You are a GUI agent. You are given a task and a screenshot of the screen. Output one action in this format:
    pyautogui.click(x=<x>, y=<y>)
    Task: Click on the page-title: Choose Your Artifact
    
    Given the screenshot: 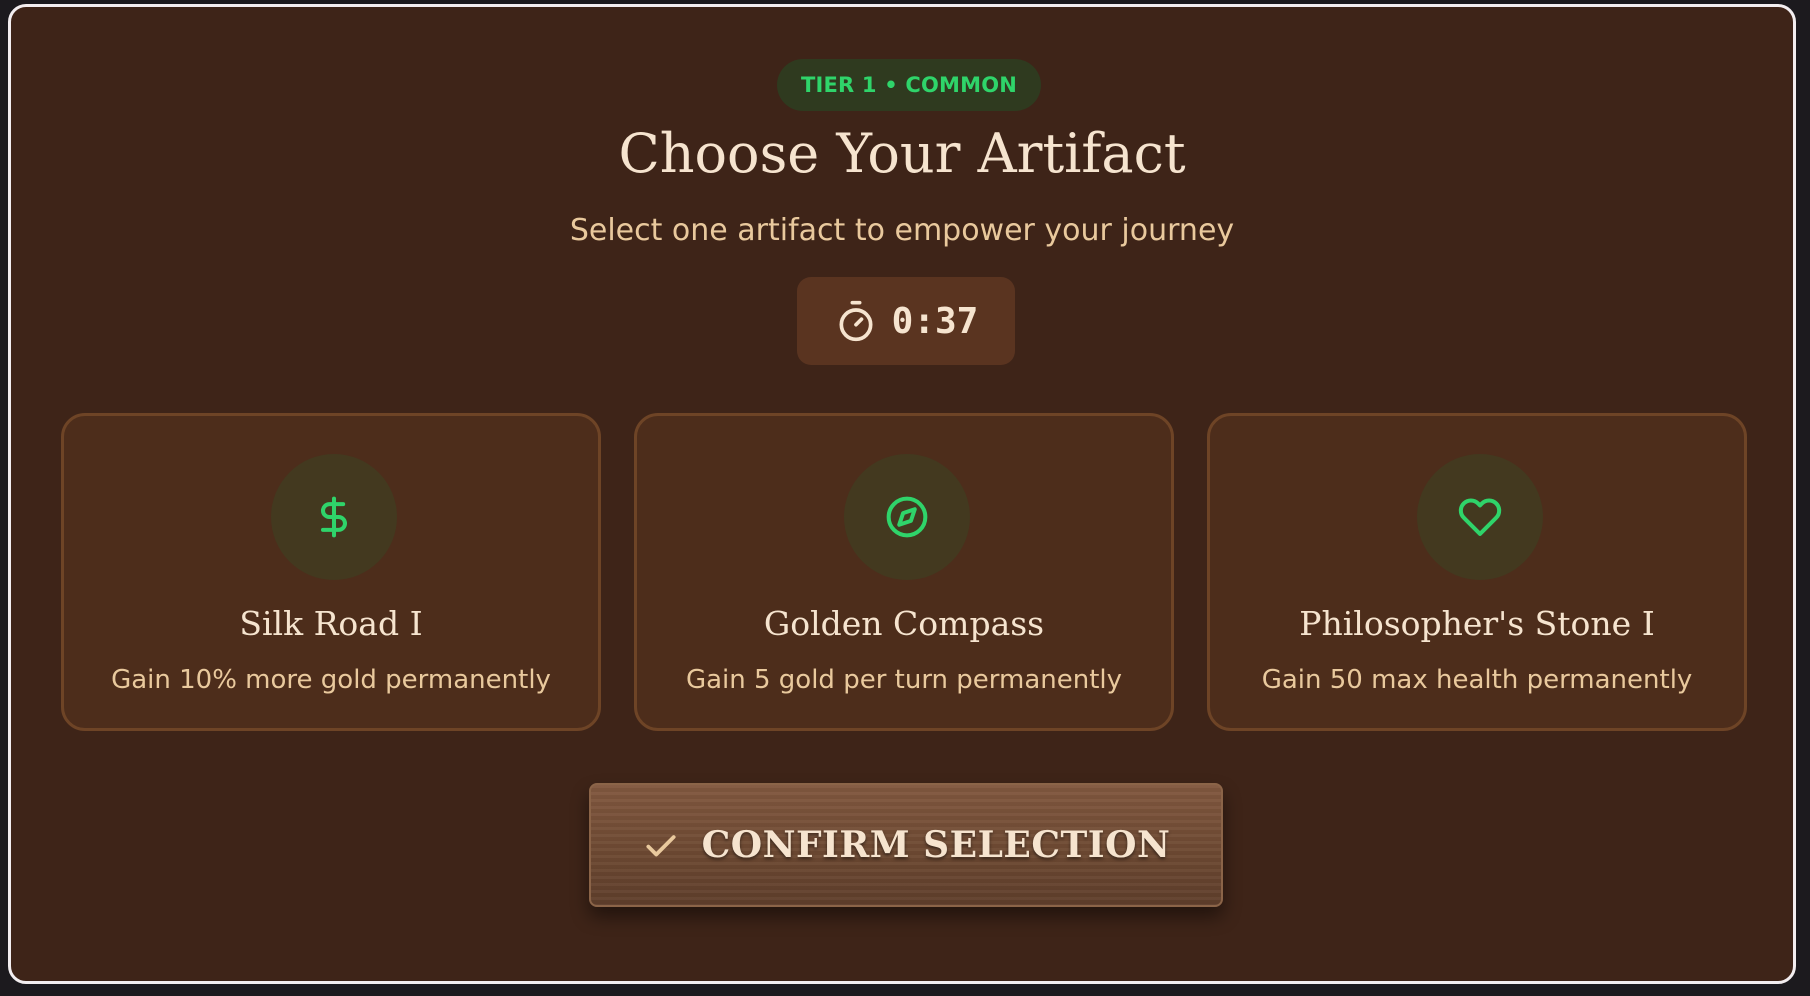 What is the action you would take?
    pyautogui.click(x=902, y=153)
    